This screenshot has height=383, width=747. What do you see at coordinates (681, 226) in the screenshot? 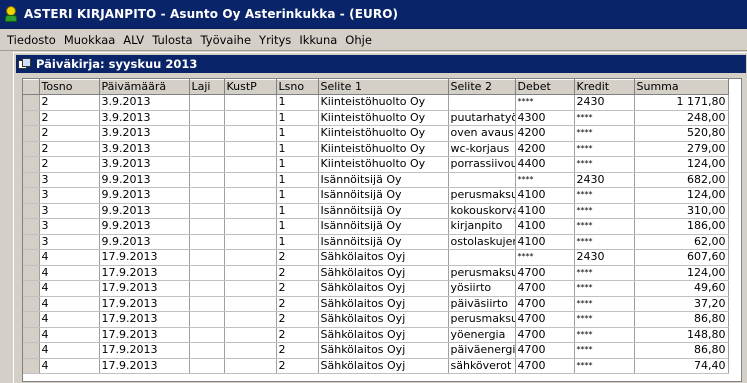
I see `cell-summa: 186,00` at bounding box center [681, 226].